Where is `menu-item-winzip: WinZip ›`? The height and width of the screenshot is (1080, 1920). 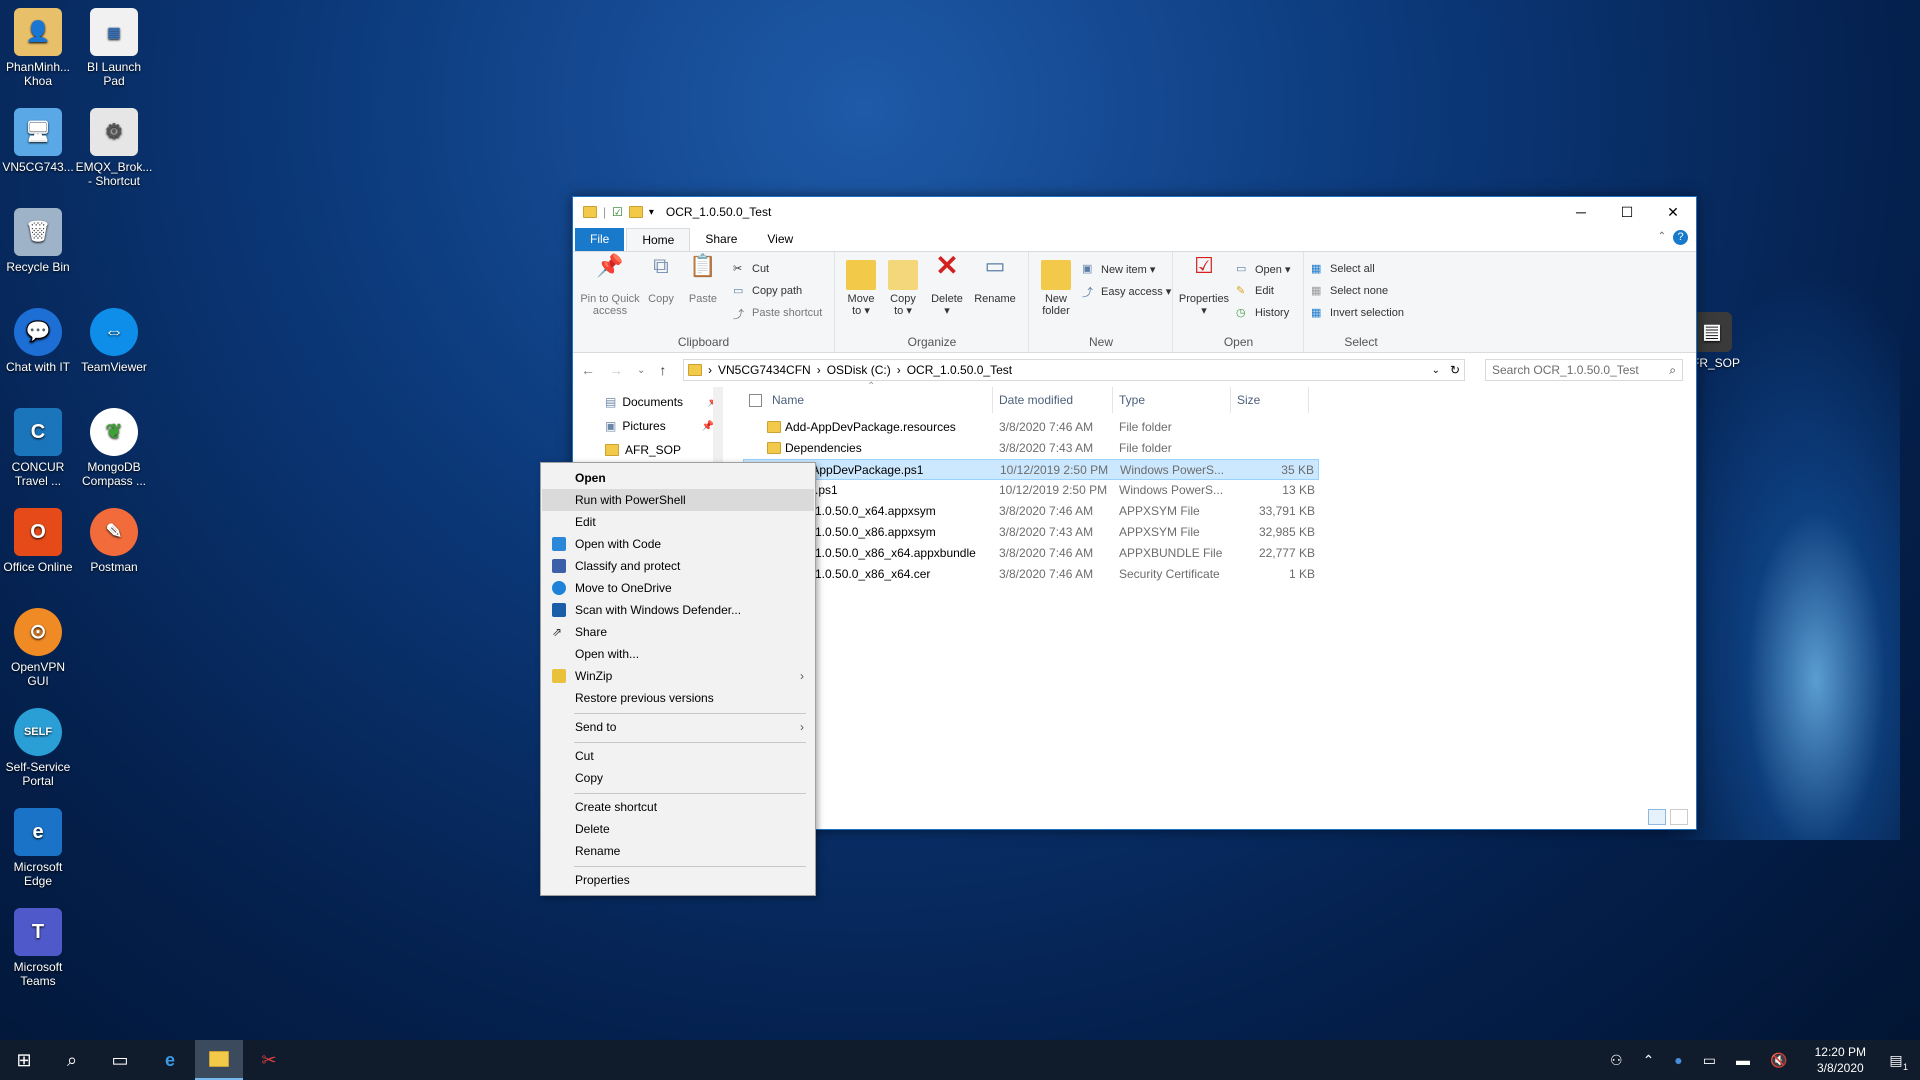
menu-item-winzip: WinZip › is located at coordinates (678, 676).